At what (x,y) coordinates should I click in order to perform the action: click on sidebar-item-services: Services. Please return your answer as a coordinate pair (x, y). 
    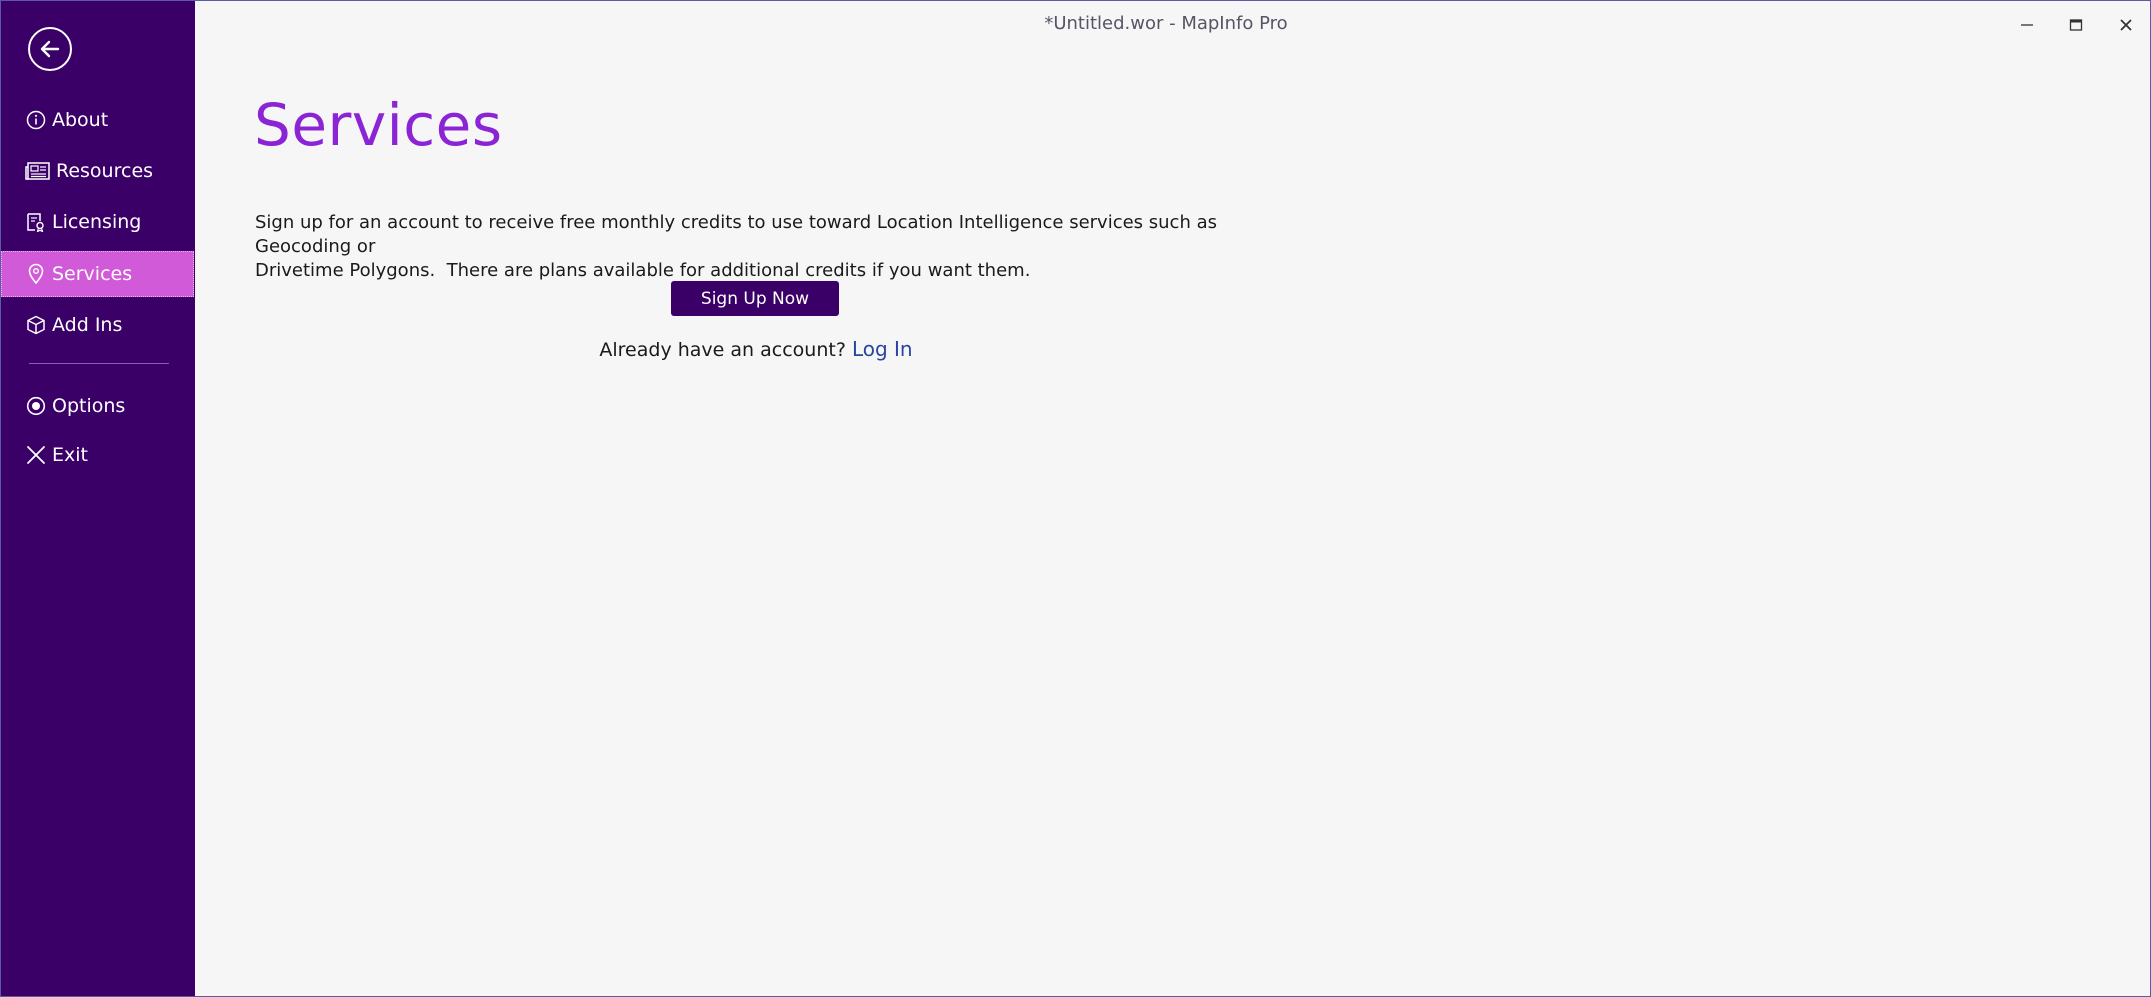
    Looking at the image, I should click on (97, 274).